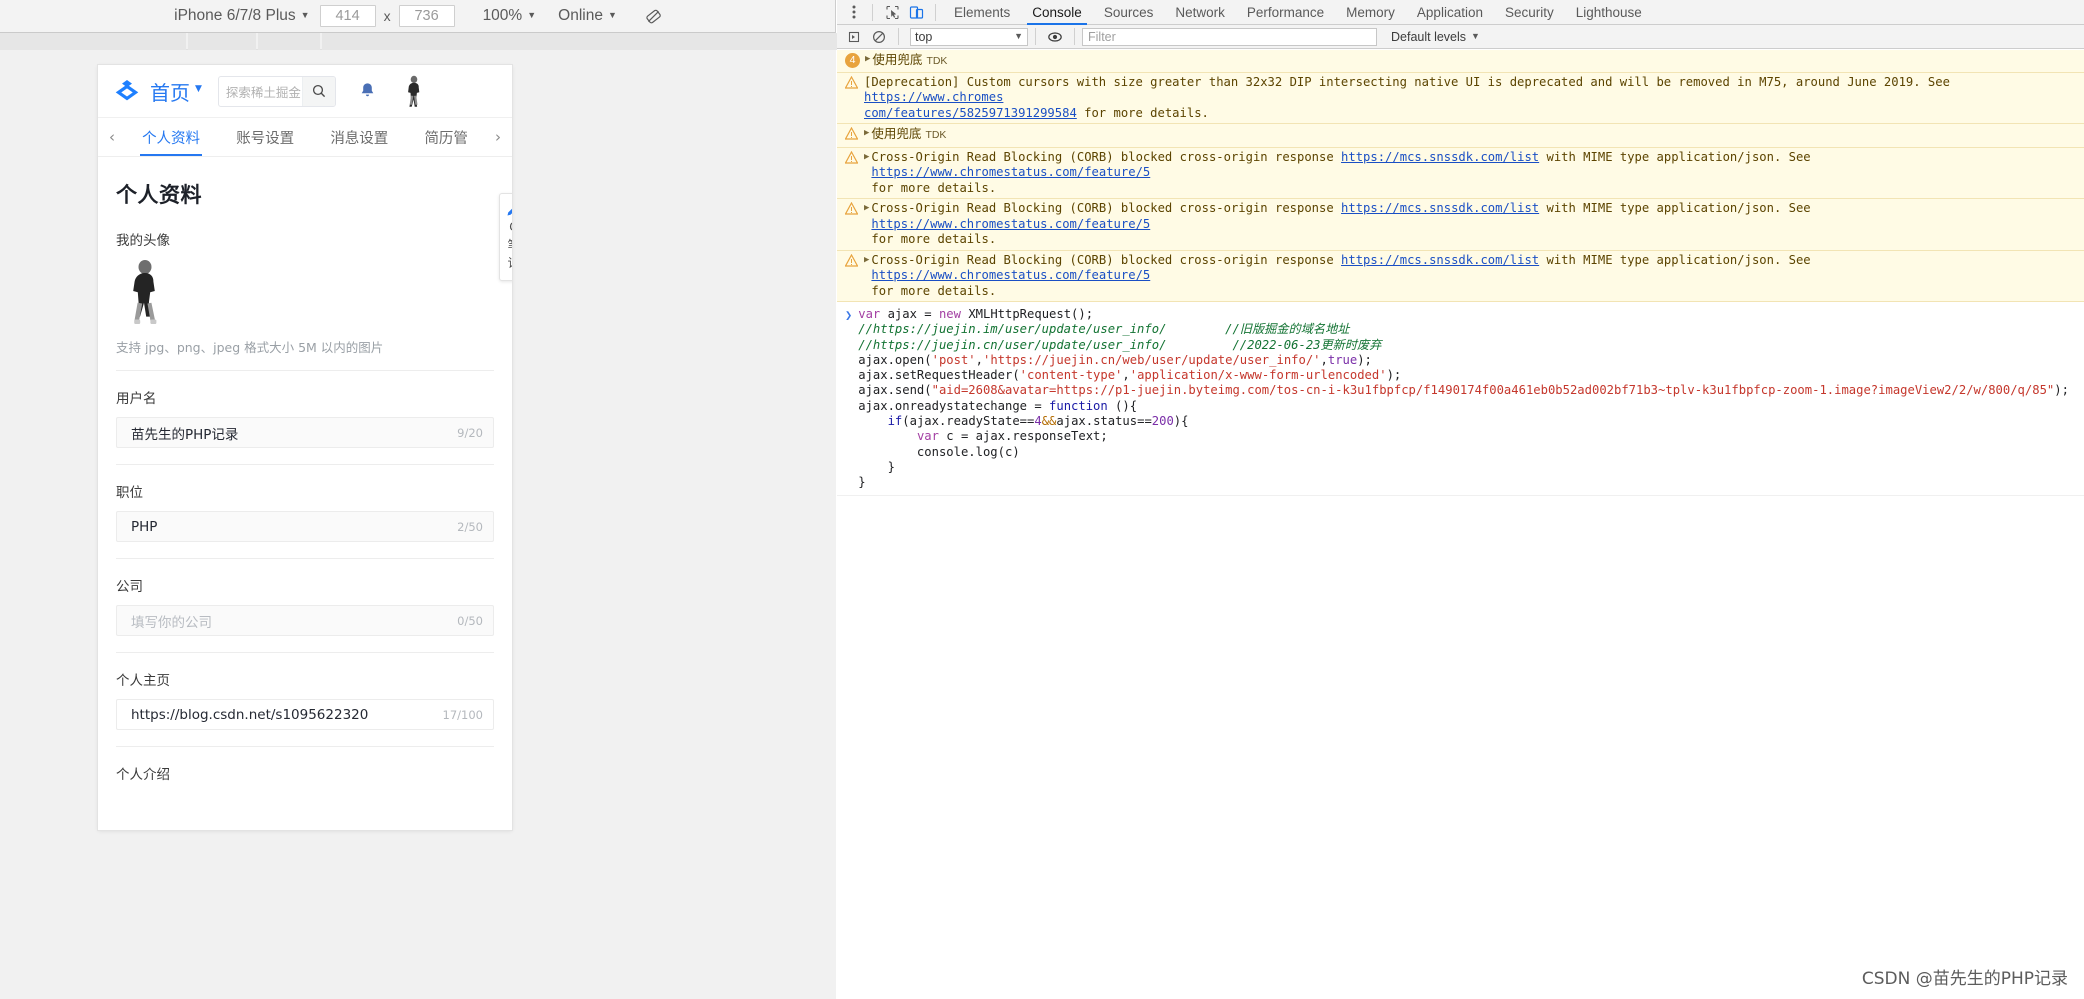 This screenshot has height=999, width=2084. Describe the element at coordinates (936, 135) in the screenshot. I see `message-suffix: TDK` at that location.